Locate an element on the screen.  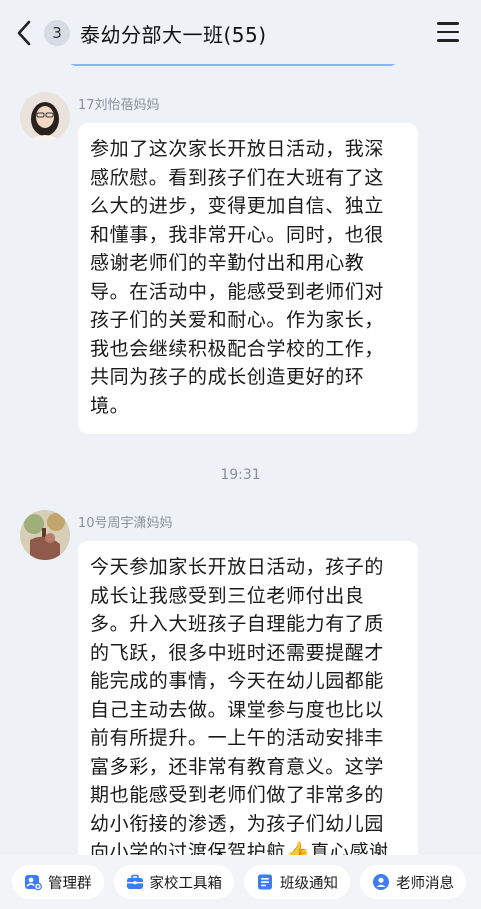
menu-button is located at coordinates (448, 32).